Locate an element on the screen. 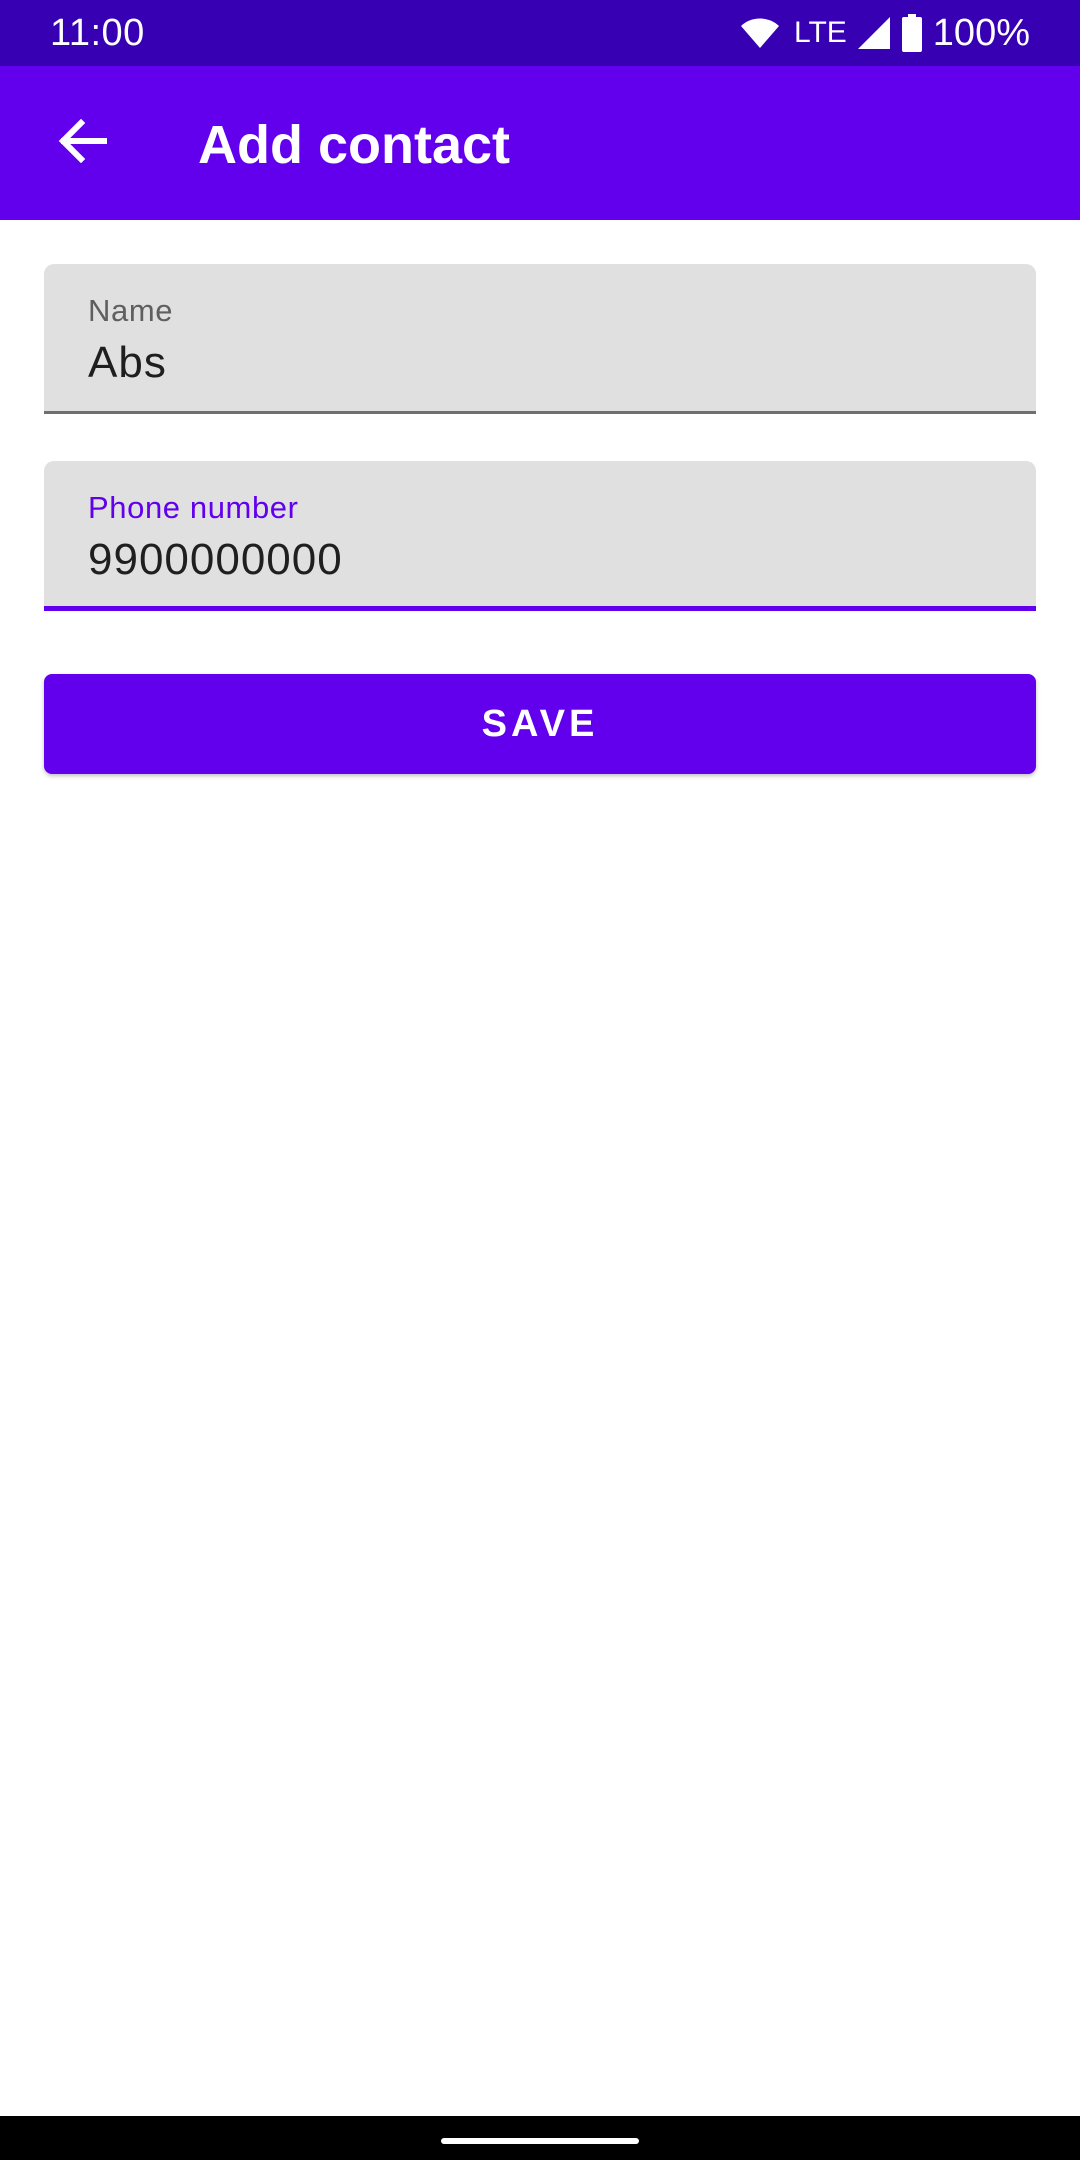  back-button is located at coordinates (82, 143).